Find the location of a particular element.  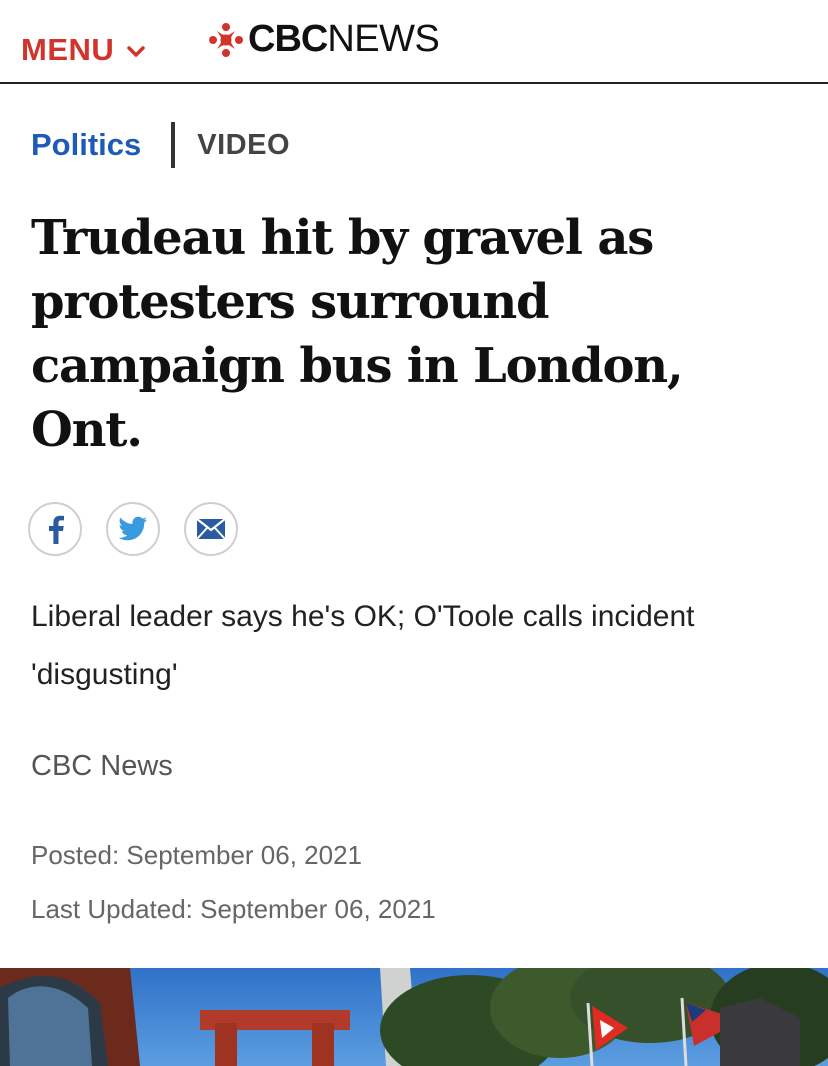

chevron-down-icon is located at coordinates (136, 51).